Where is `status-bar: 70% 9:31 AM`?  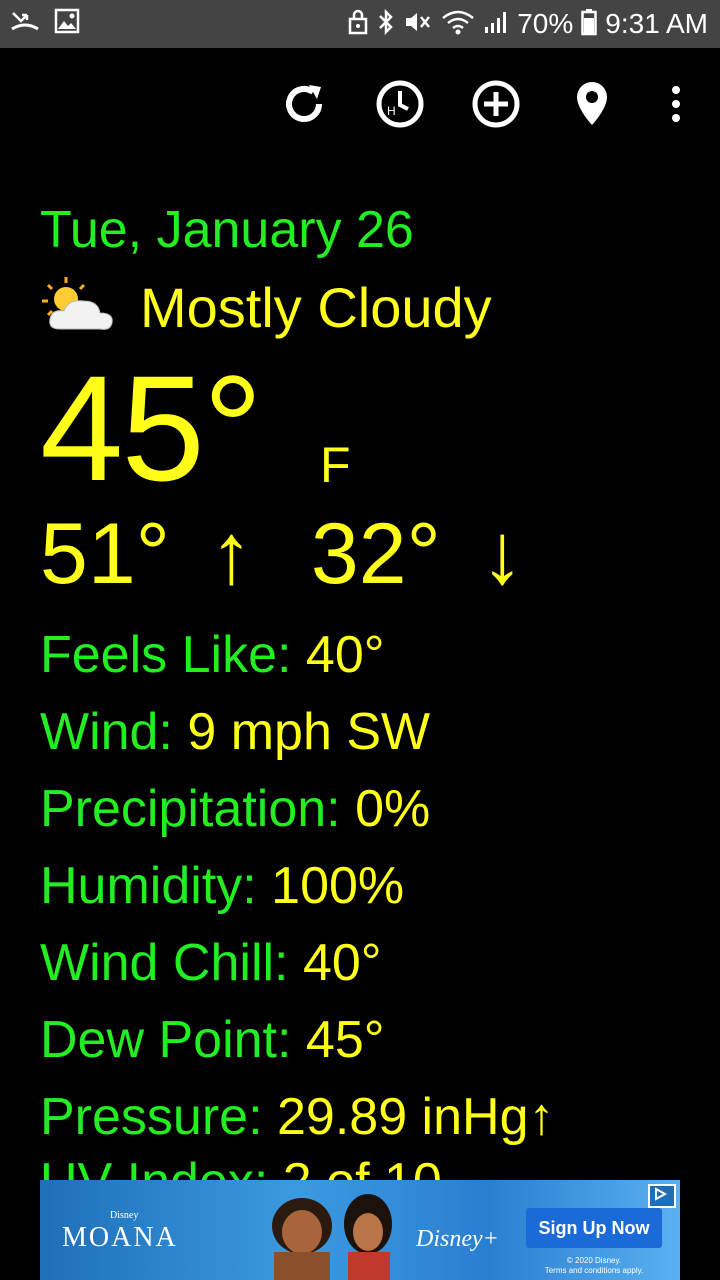
status-bar: 70% 9:31 AM is located at coordinates (360, 24).